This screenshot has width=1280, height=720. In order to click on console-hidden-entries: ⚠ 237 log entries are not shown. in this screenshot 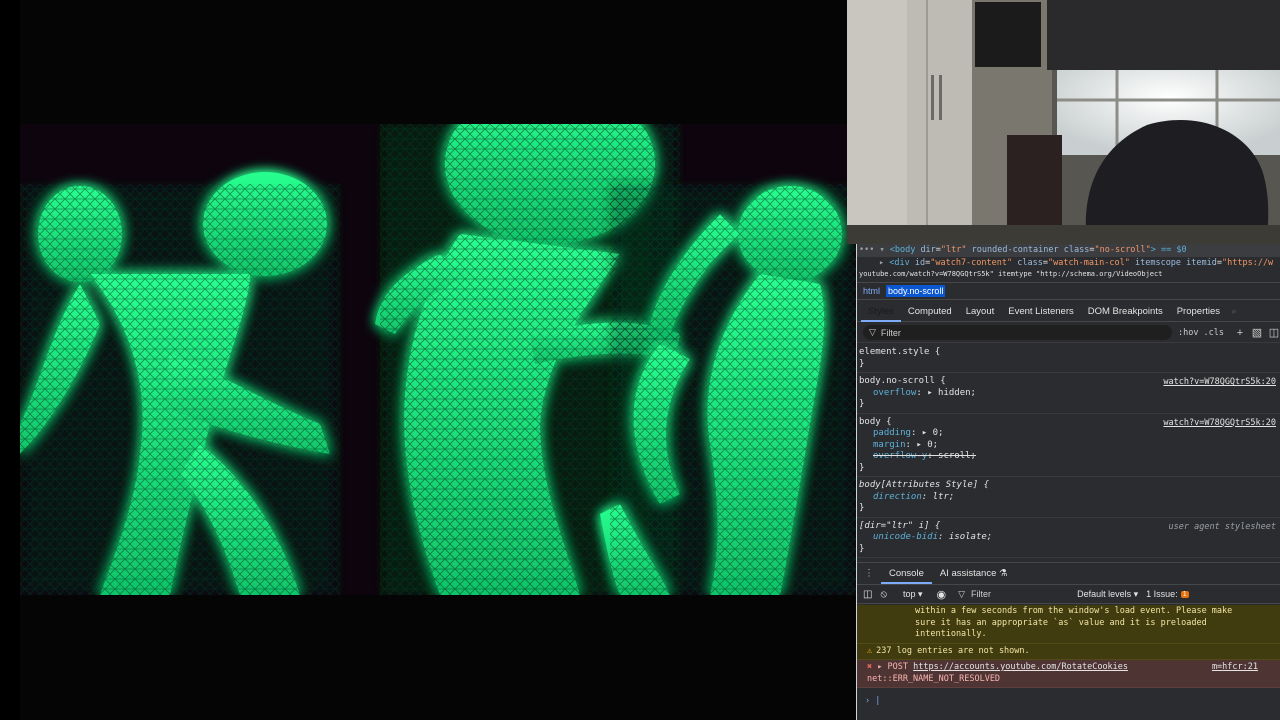, I will do `click(1068, 651)`.